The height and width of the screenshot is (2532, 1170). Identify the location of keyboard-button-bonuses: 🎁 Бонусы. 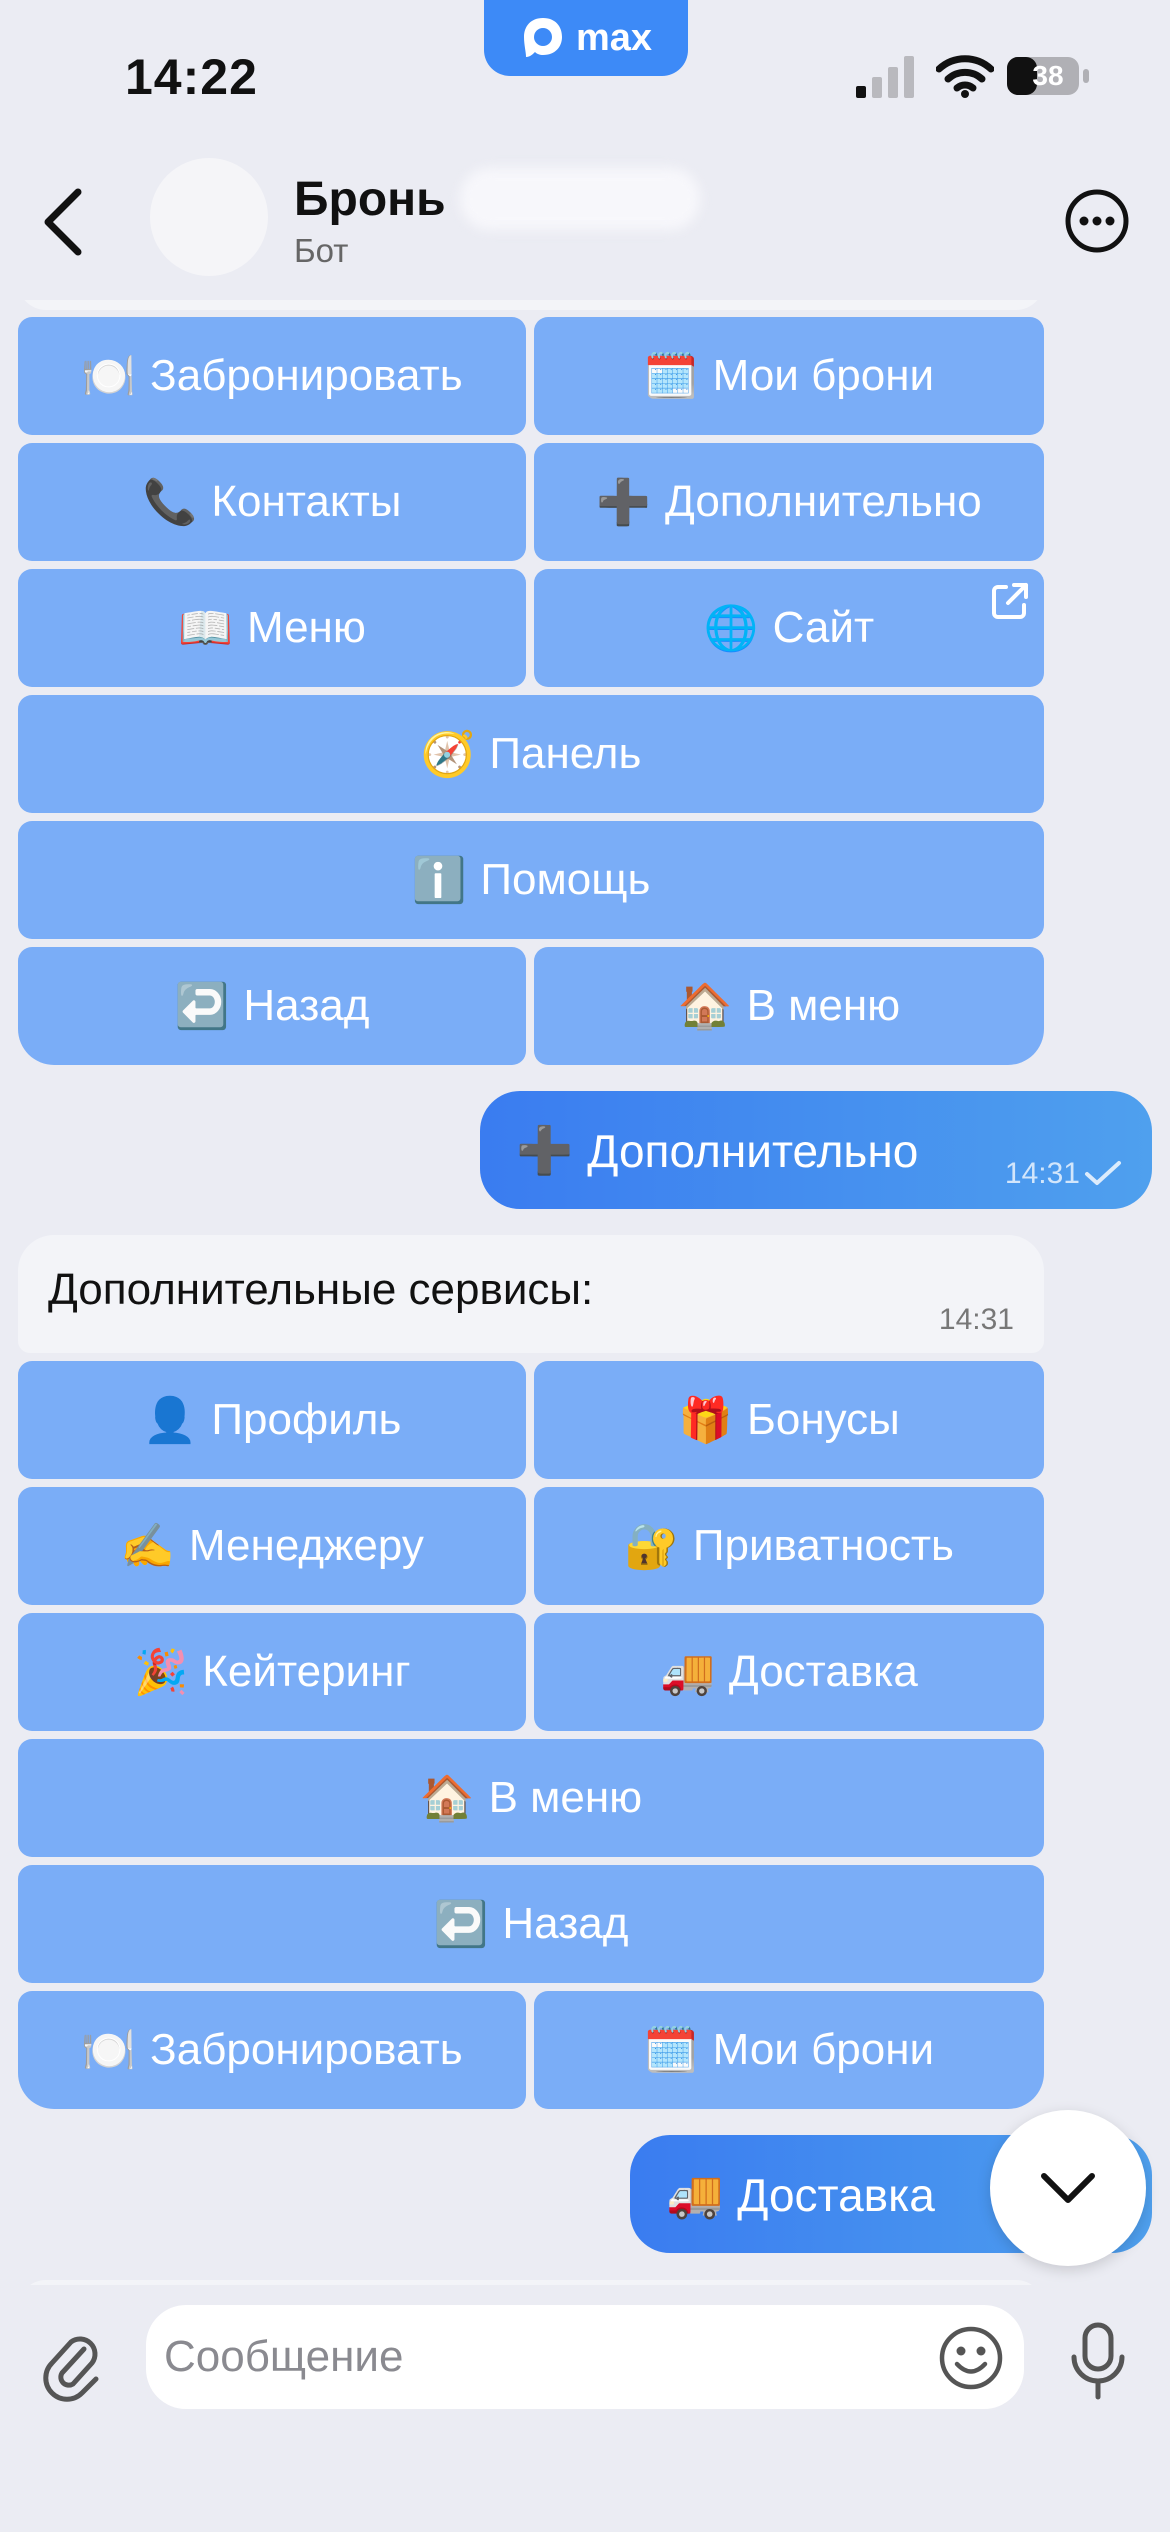
(789, 1420).